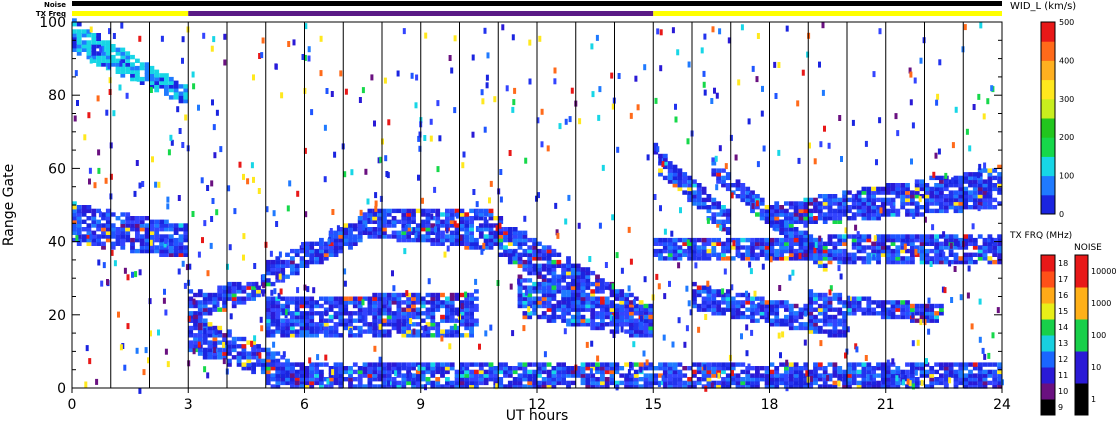  I want to click on txfreq-scale-swatch, so click(1048, 279).